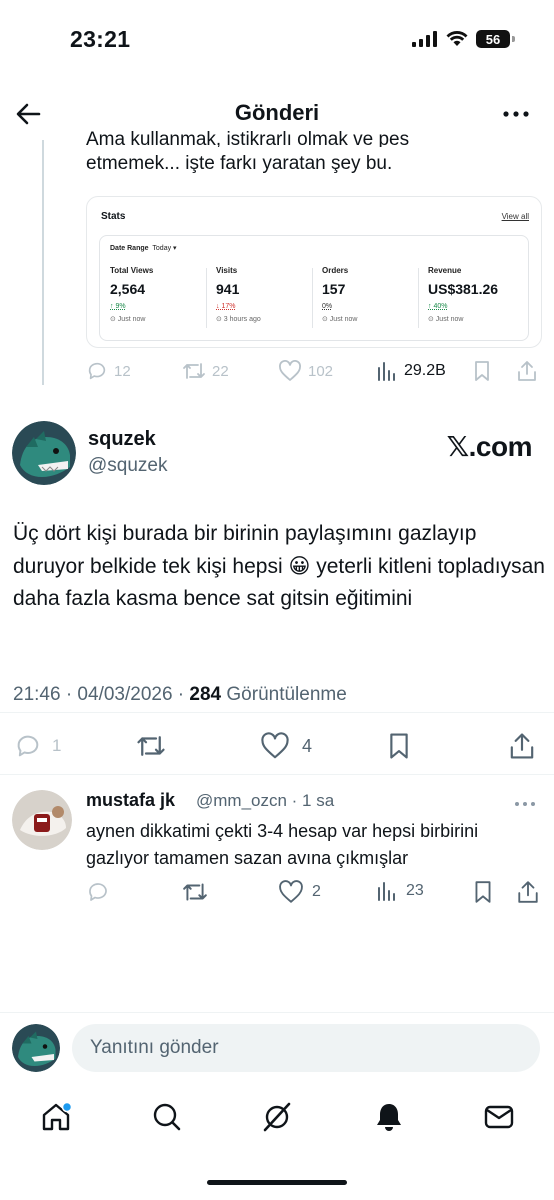  I want to click on reply-reply-button, so click(98, 894).